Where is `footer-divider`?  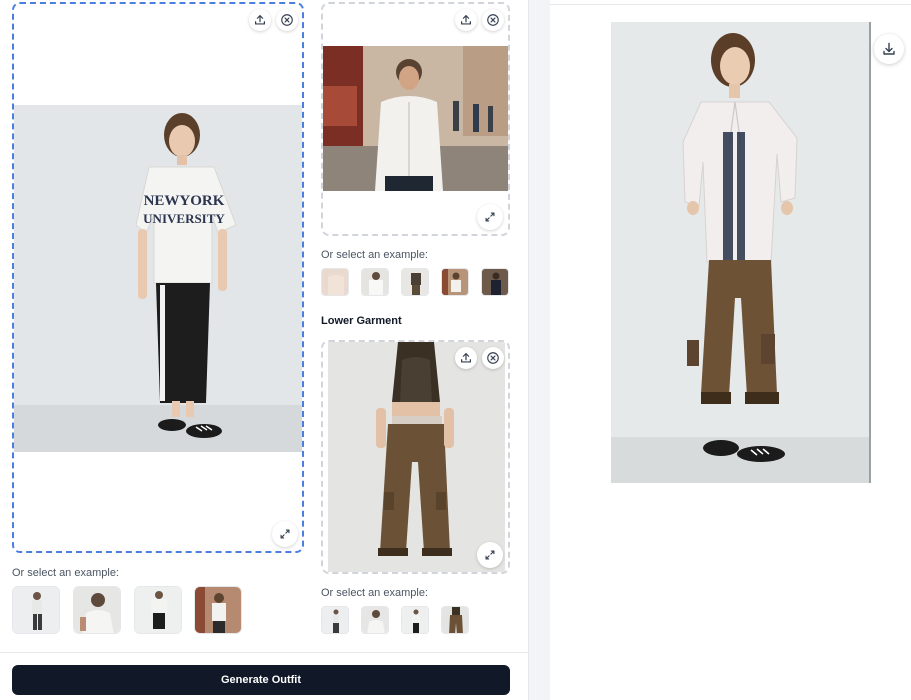 footer-divider is located at coordinates (264, 652).